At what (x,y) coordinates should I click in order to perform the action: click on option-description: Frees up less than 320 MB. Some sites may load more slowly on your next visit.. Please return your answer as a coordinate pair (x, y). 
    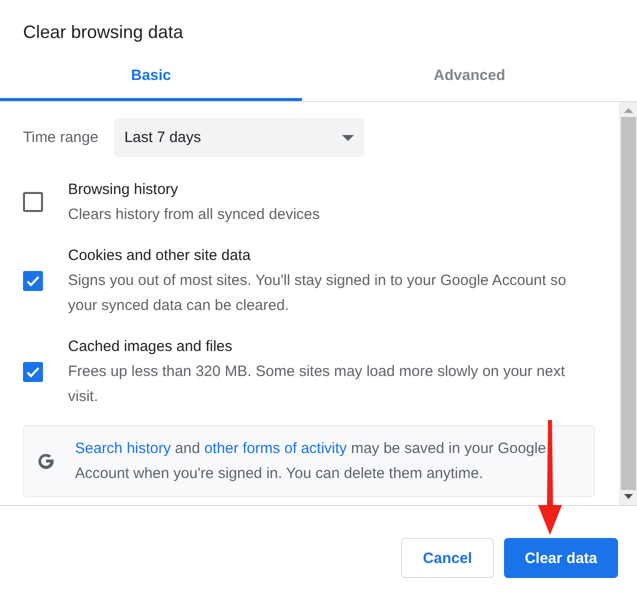
    Looking at the image, I should click on (317, 384).